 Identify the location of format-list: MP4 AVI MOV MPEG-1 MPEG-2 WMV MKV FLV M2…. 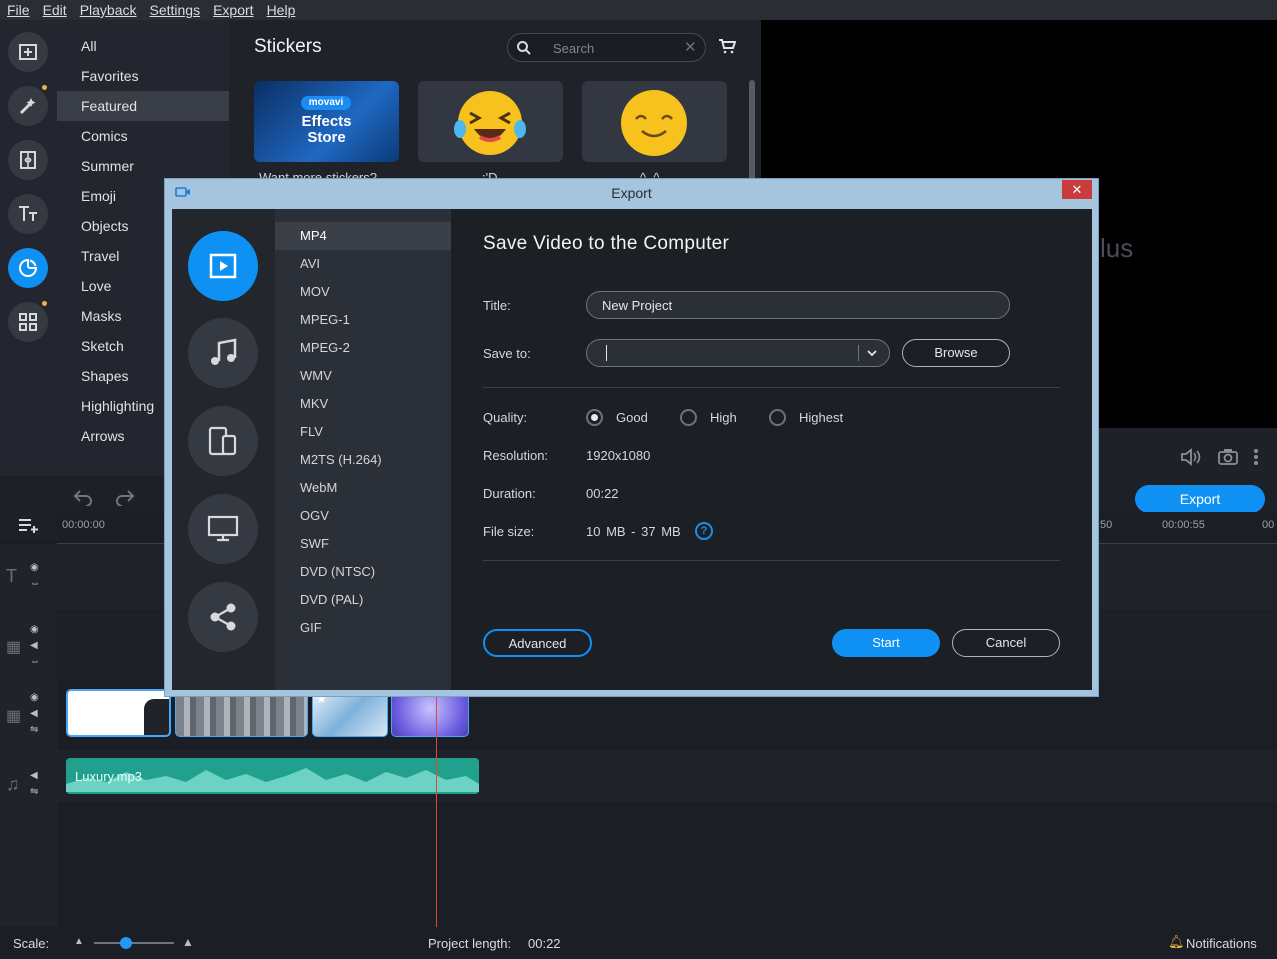
(363, 449).